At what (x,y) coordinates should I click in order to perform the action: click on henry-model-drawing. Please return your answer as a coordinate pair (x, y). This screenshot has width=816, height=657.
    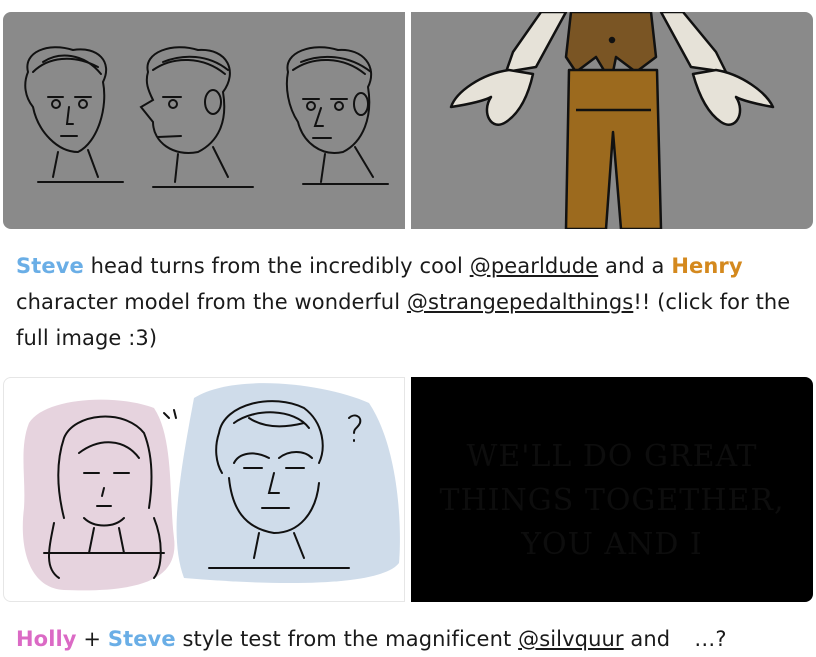
    Looking at the image, I should click on (612, 120).